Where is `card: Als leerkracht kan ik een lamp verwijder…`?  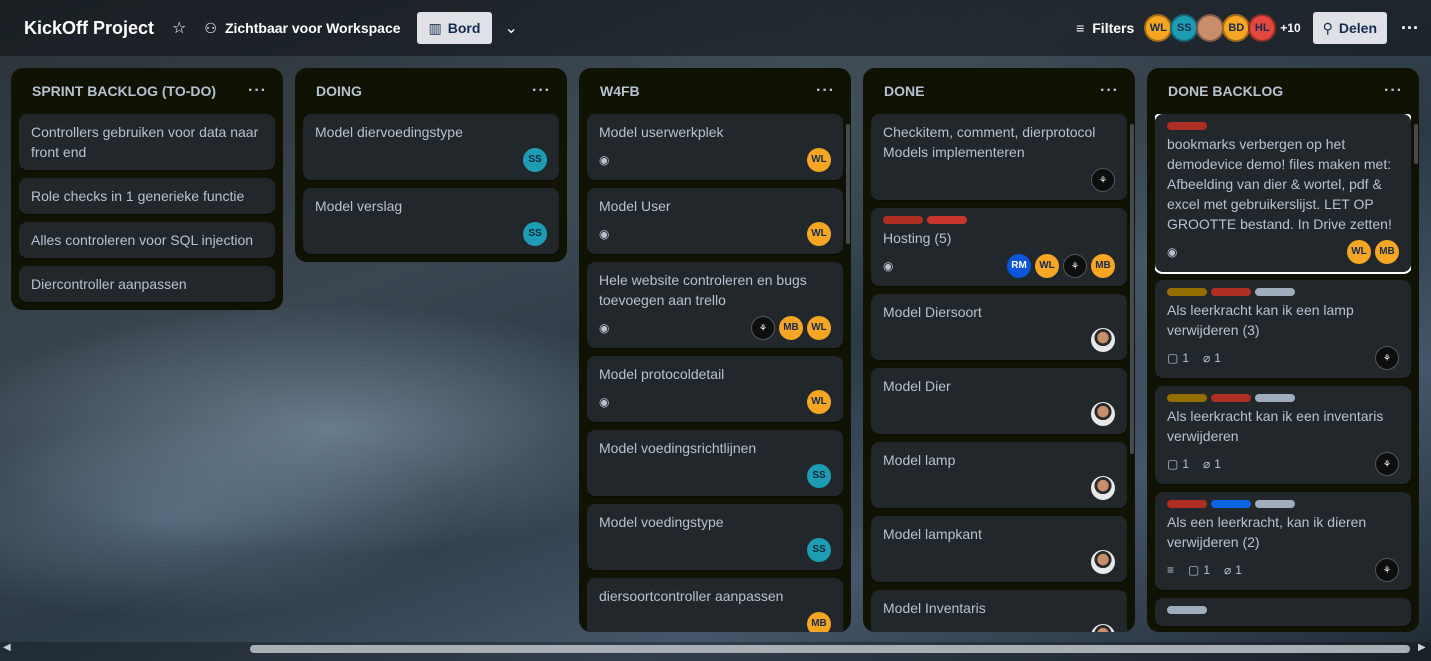
card: Als leerkracht kan ik een lamp verwijder… is located at coordinates (1283, 329).